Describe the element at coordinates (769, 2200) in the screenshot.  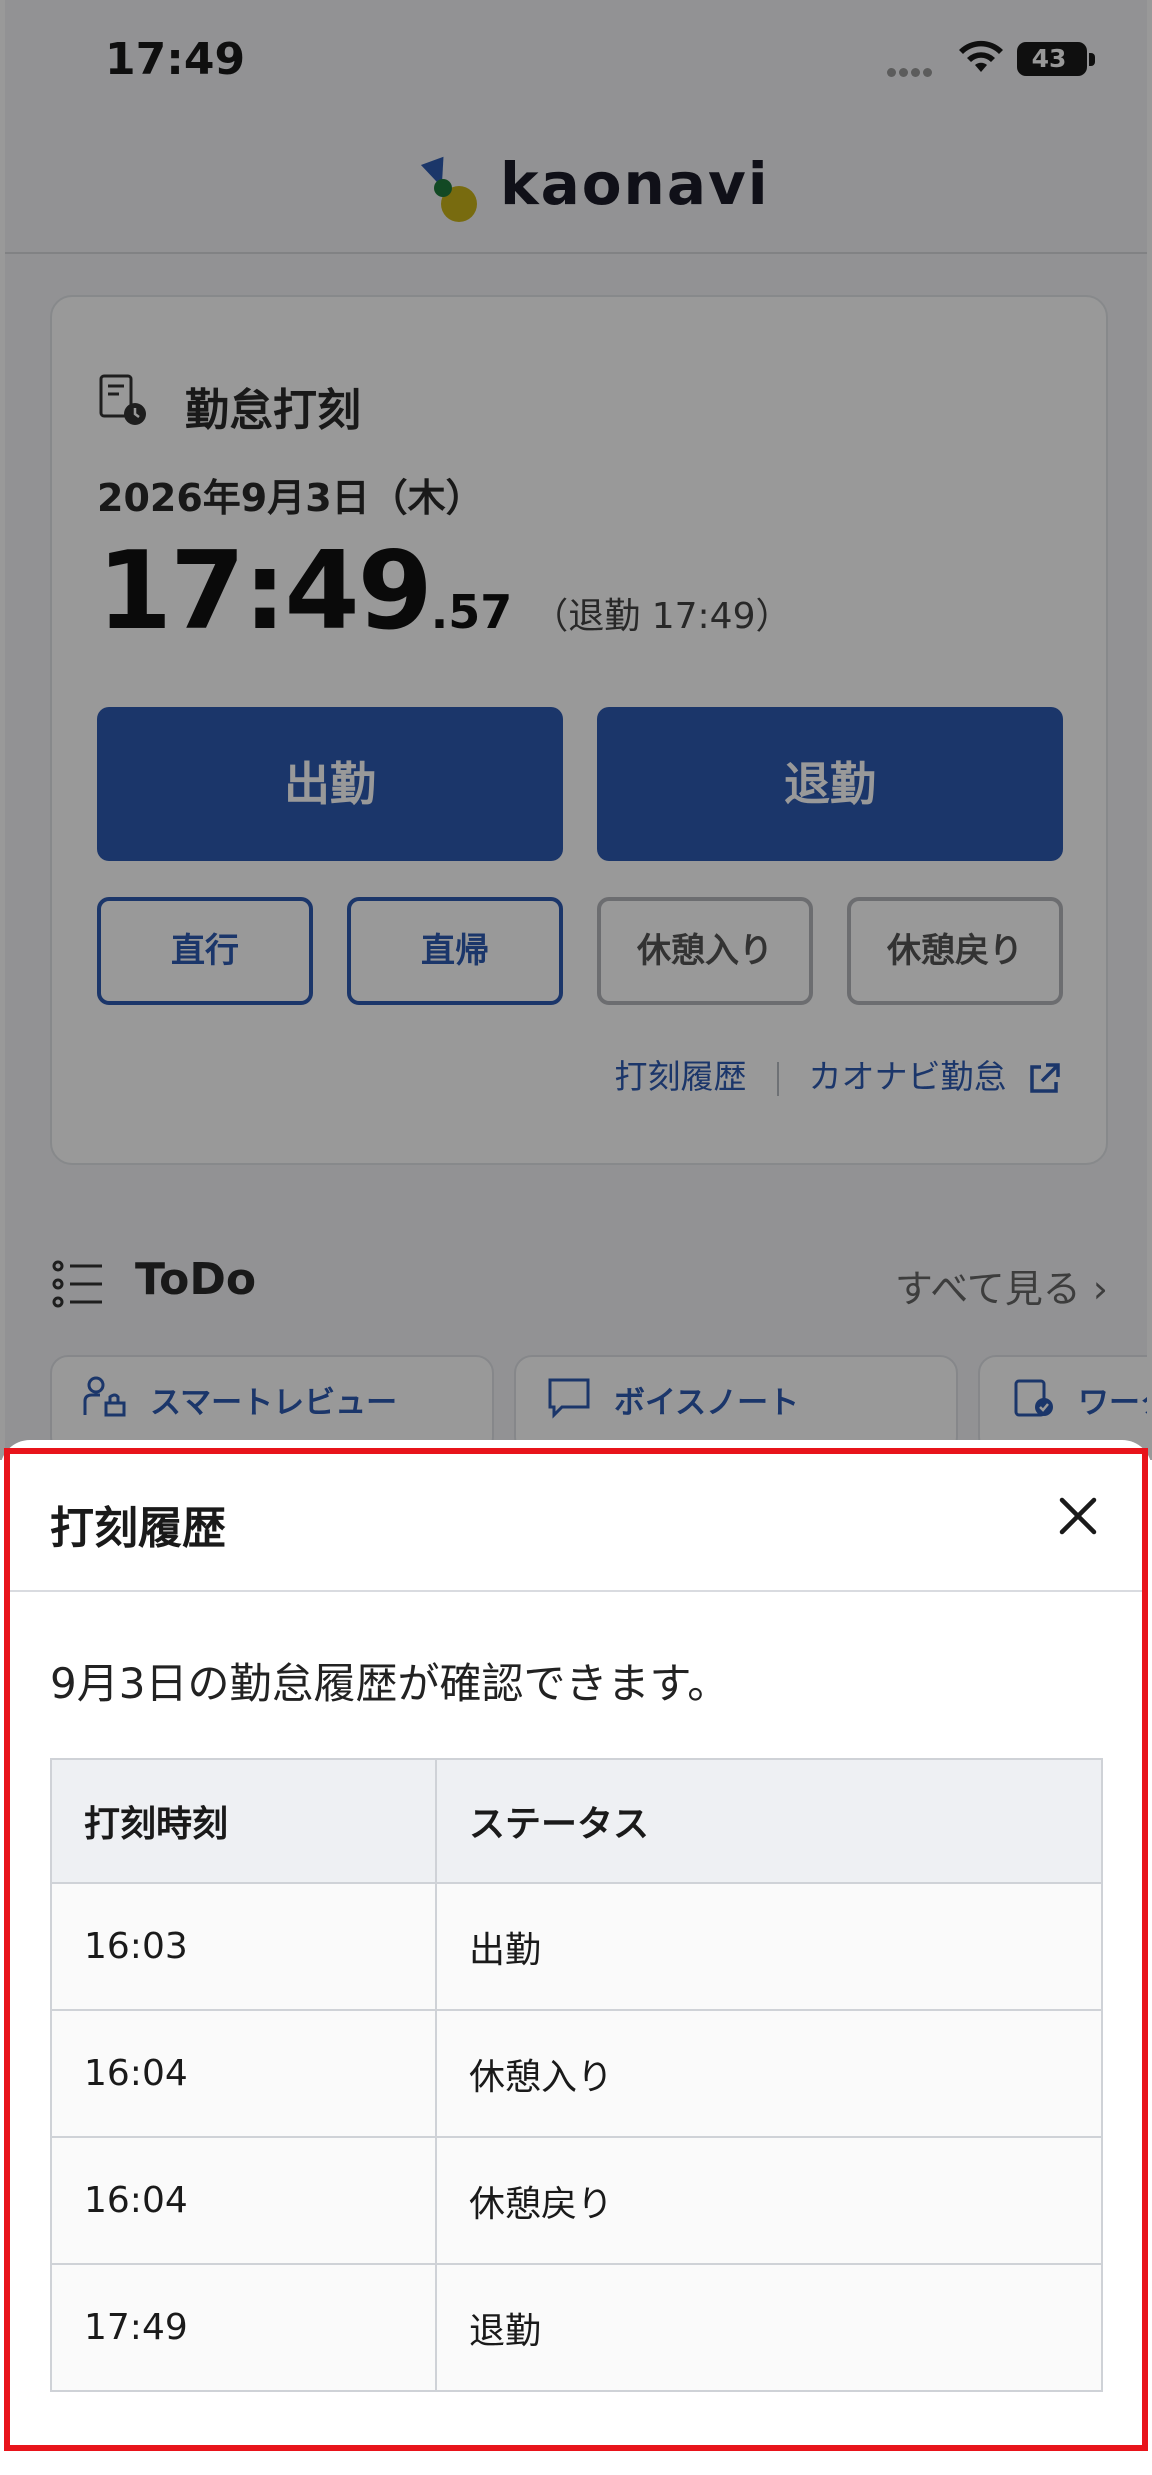
I see `punch-status-cell: 休憩戻り` at that location.